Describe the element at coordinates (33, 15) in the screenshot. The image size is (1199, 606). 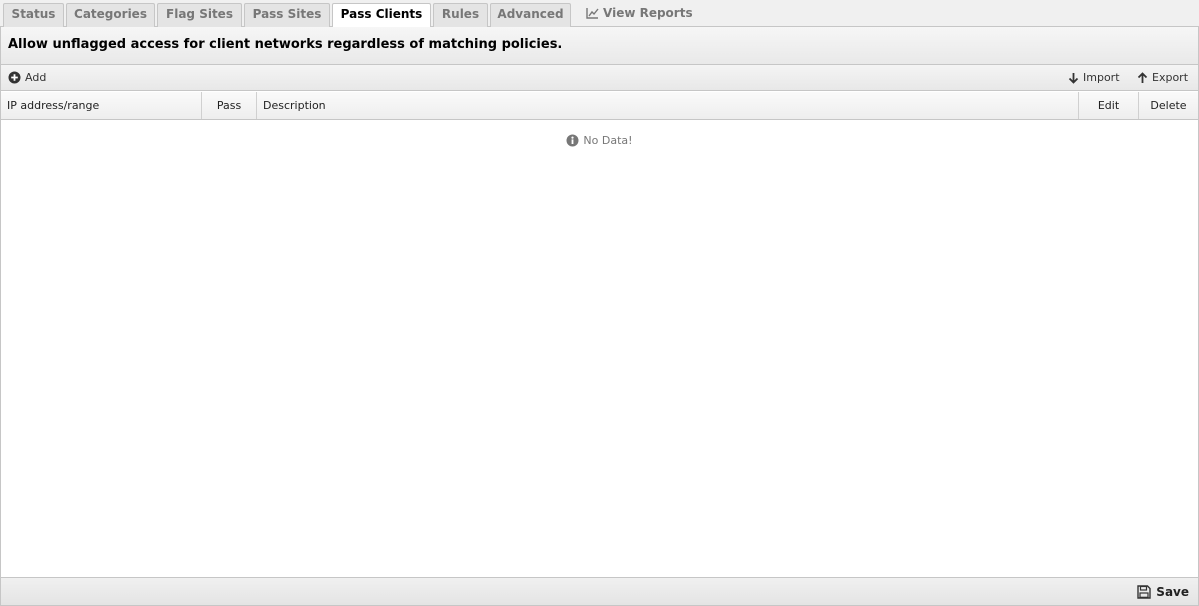
I see `tab-status: Status` at that location.